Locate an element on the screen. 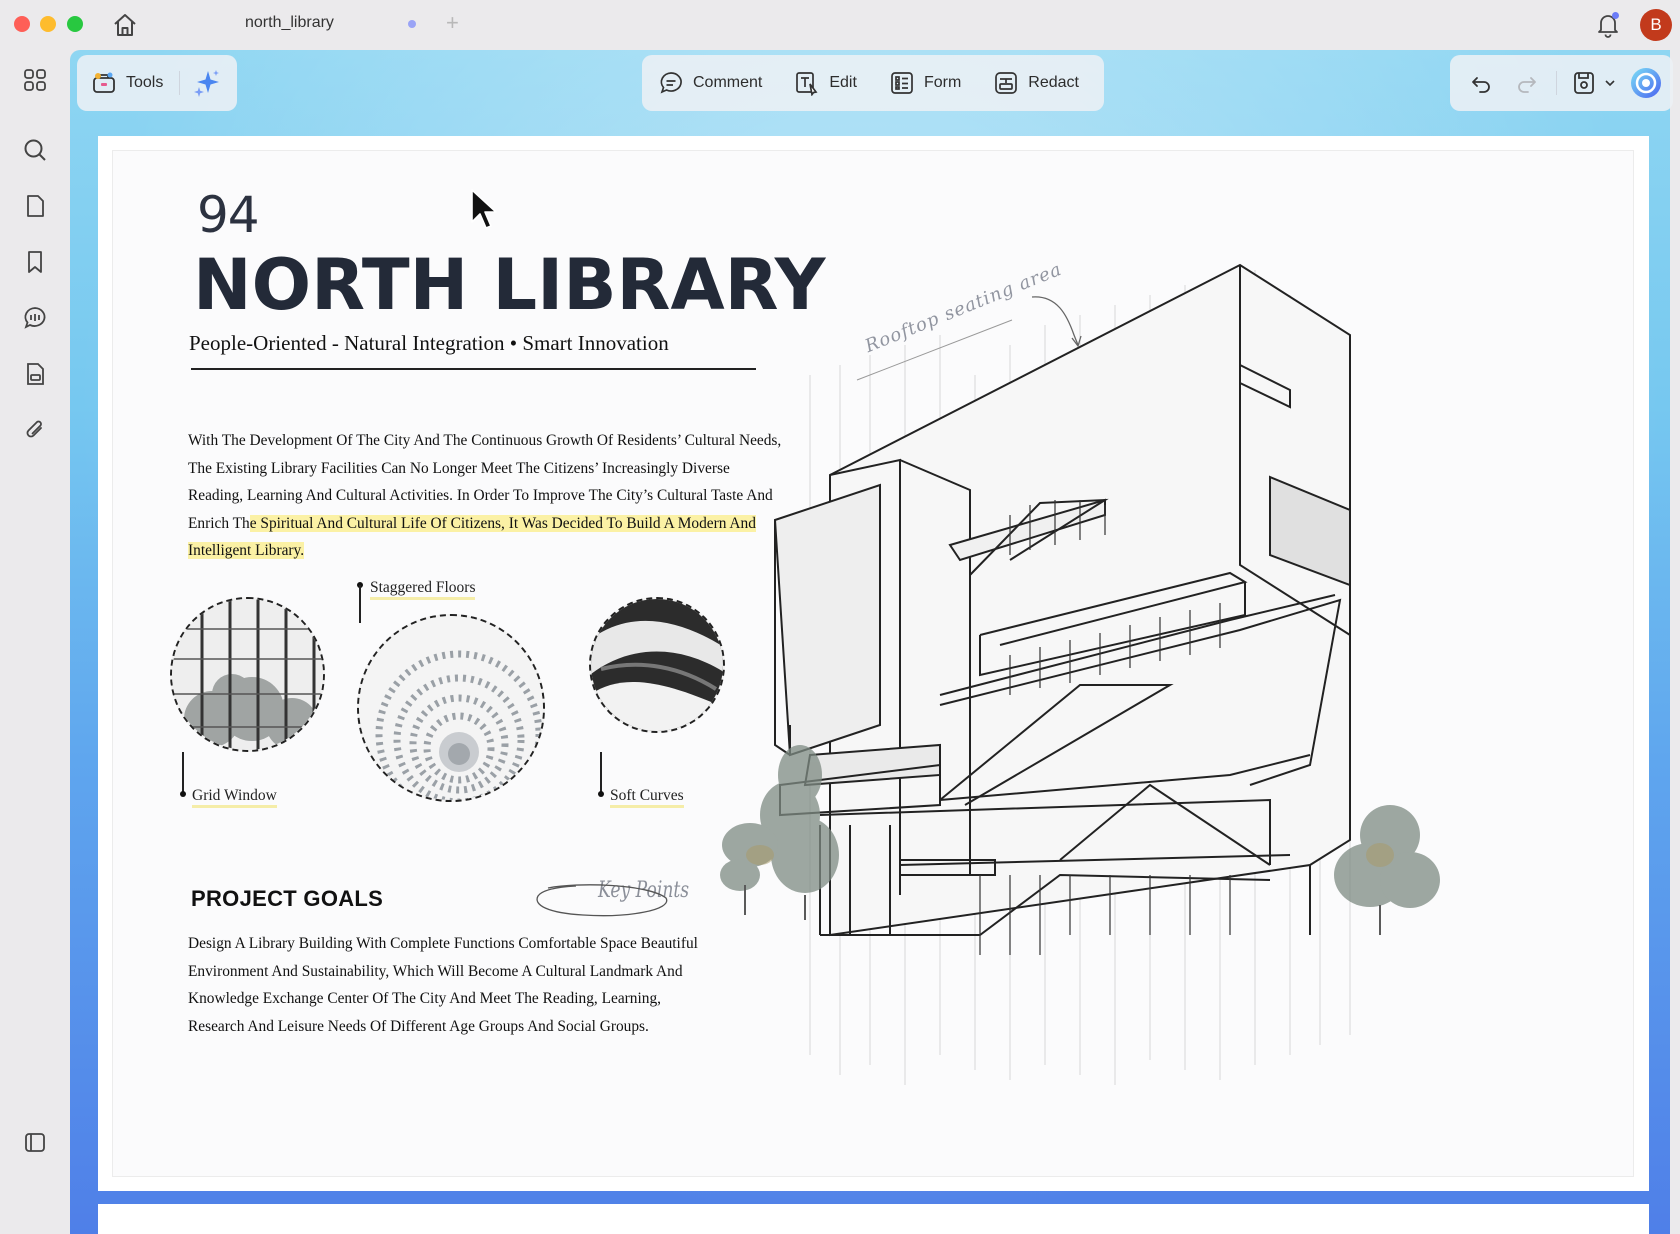 This screenshot has width=1680, height=1234. staggered-floors-label: Staggered Floors is located at coordinates (423, 589).